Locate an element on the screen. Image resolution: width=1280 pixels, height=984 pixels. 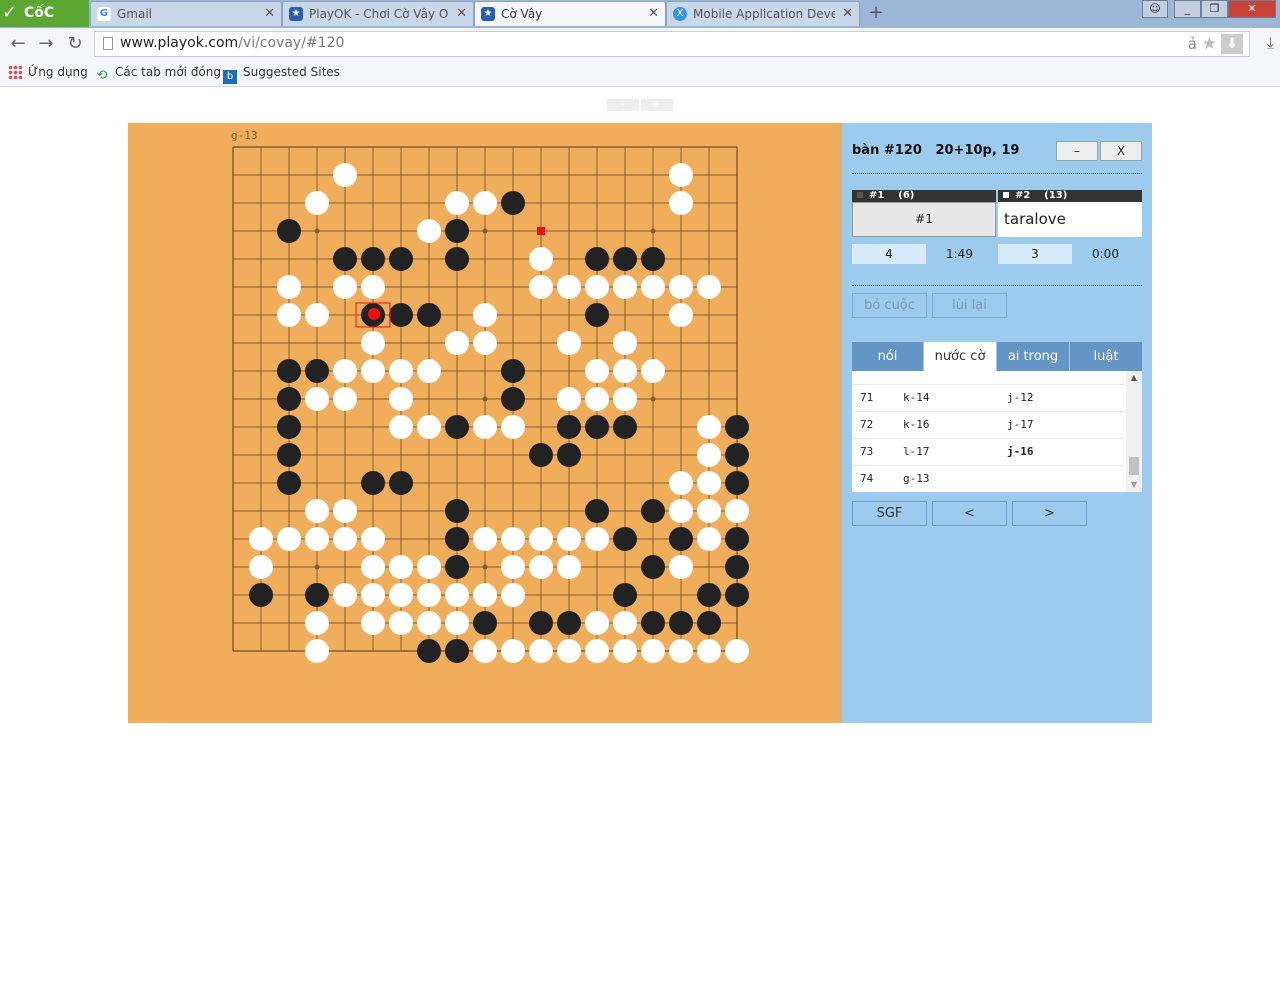
bookmark-suggested-sites: b Suggested Sites is located at coordinates (281, 74).